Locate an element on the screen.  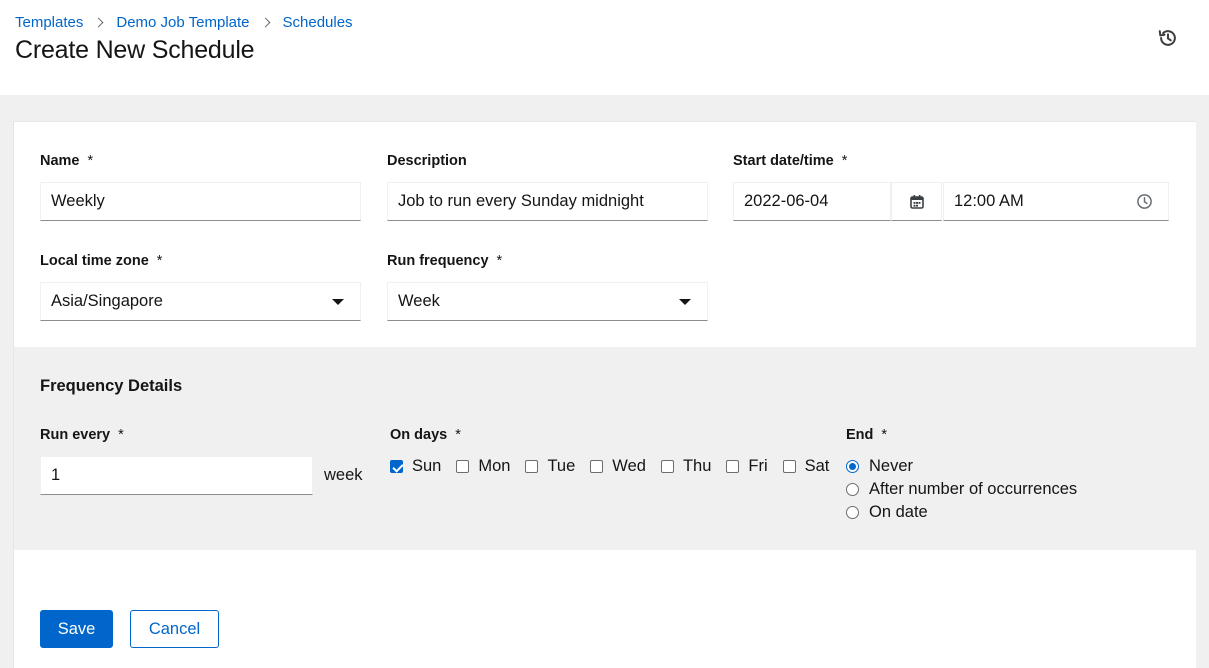
timezone-label: Local time zone * is located at coordinates (101, 261).